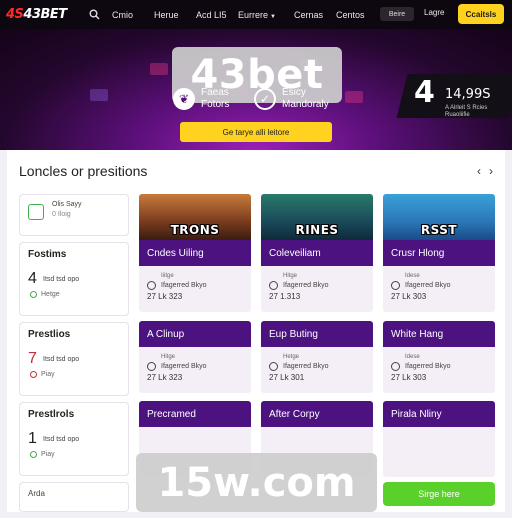 This screenshot has height=518, width=512. I want to click on sidebar-group: Fostims 4 Itsd tsd opo Hetge, so click(74, 279).